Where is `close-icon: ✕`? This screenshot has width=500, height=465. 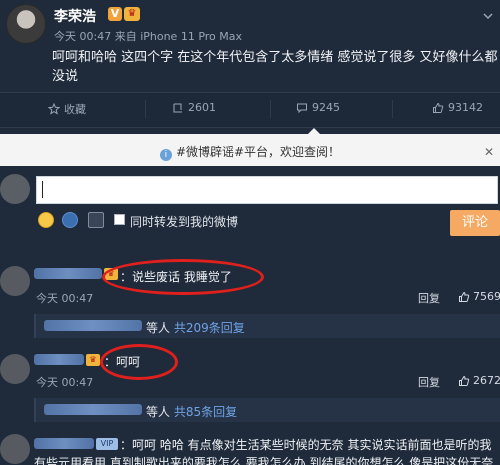
close-icon: ✕ is located at coordinates (489, 152).